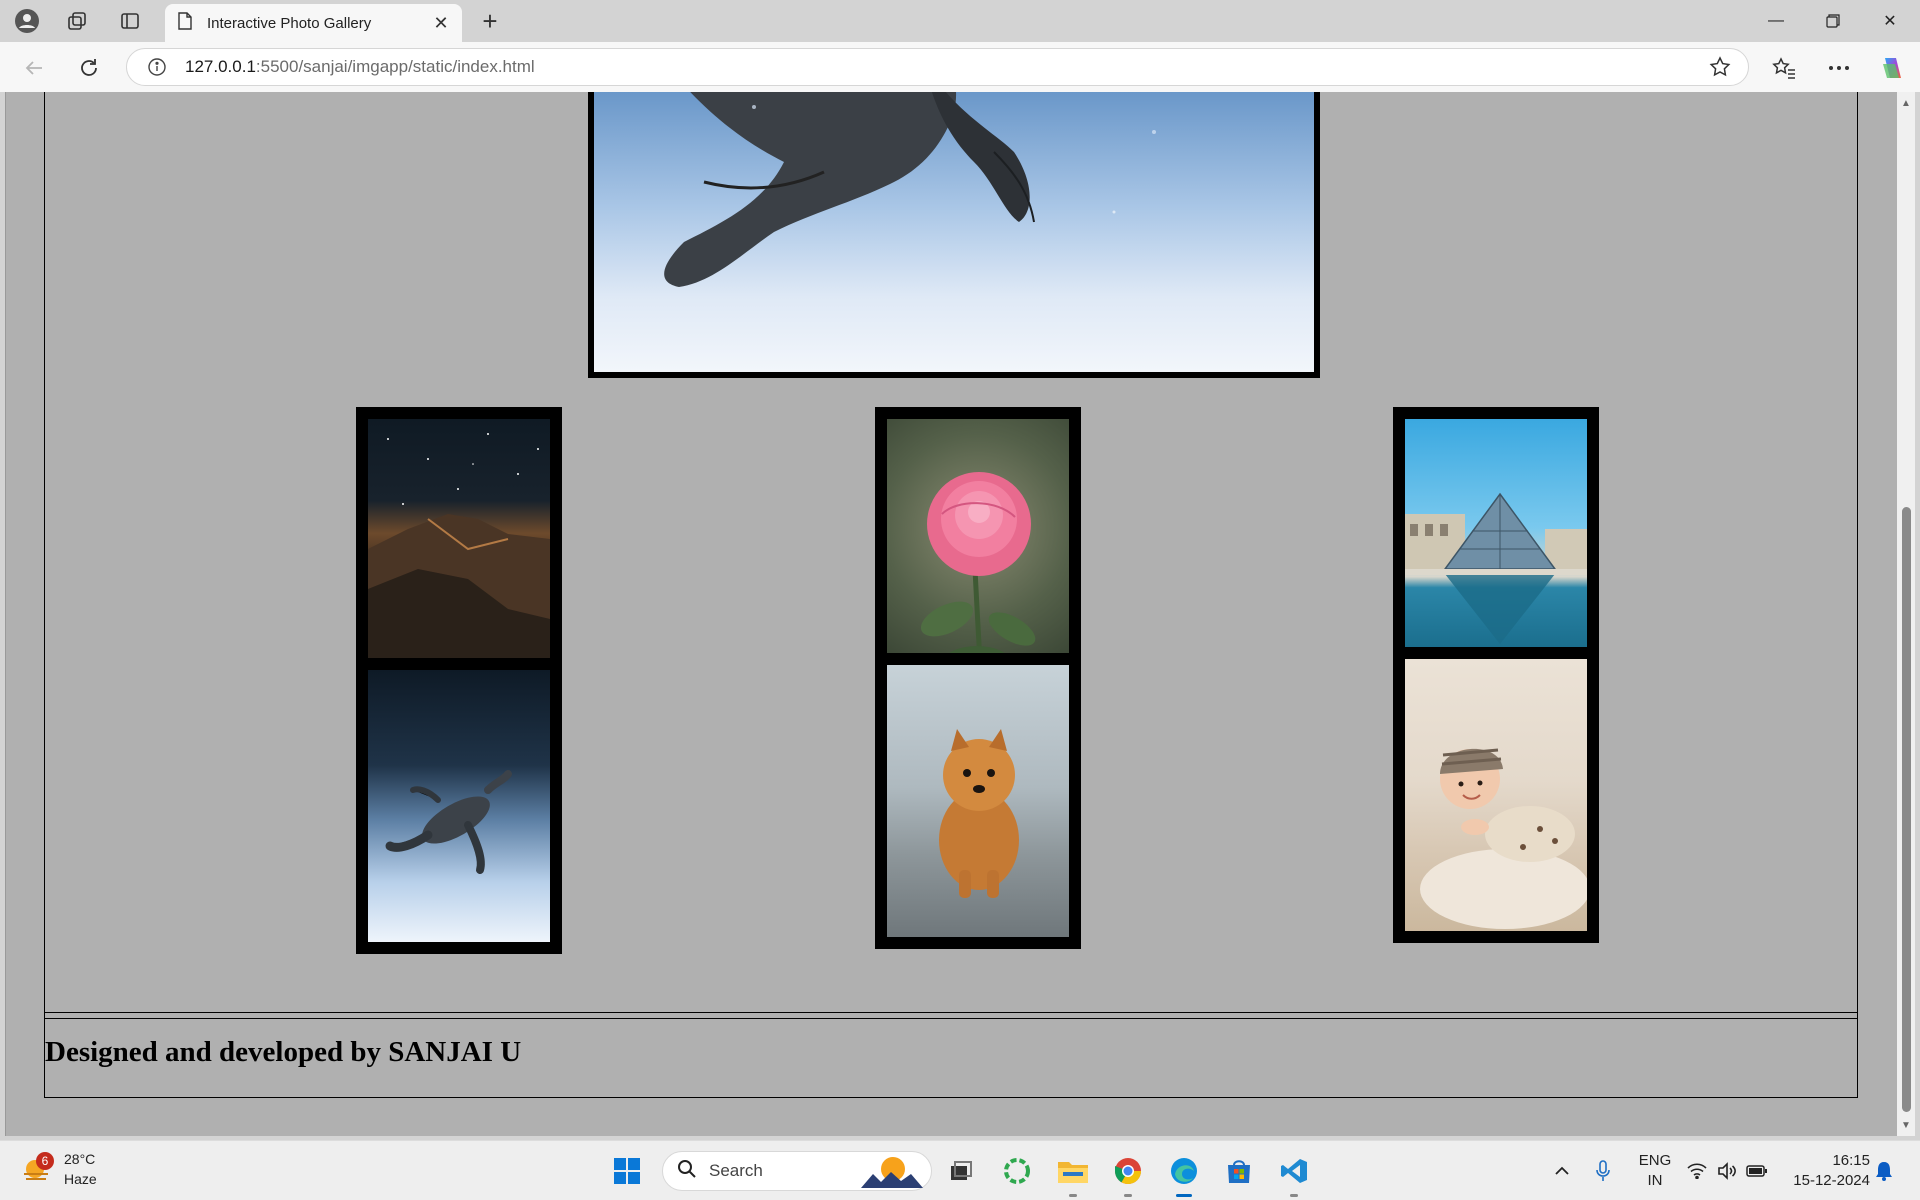 The width and height of the screenshot is (1920, 1200). I want to click on system-clock: 16:15 15-12-2024, so click(1827, 1171).